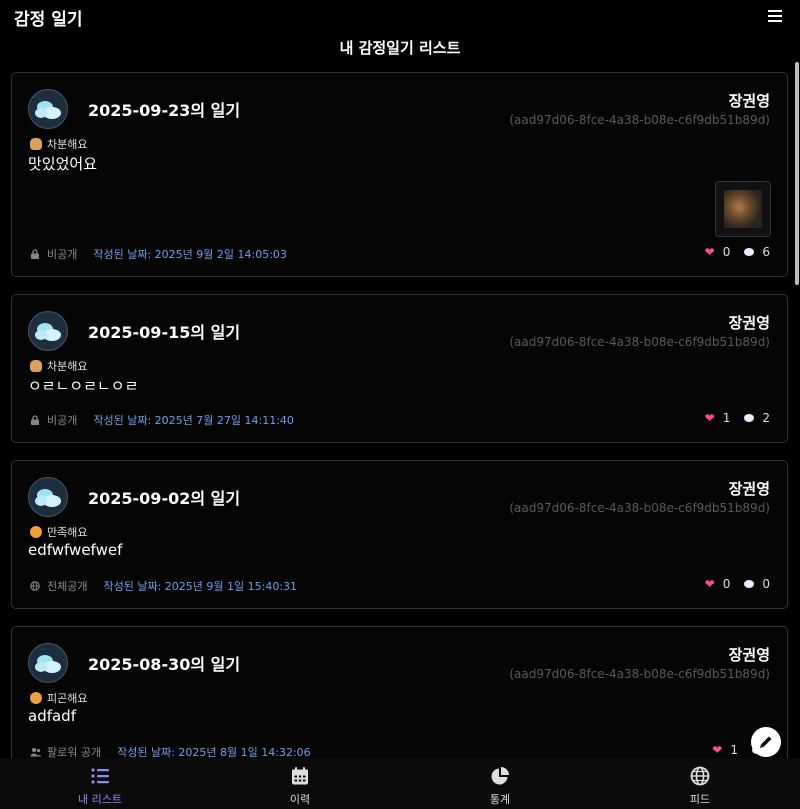 This screenshot has width=800, height=809. Describe the element at coordinates (193, 420) in the screenshot. I see `created-date: 작성된 날짜: 2025년 7월 27일 14:11:40` at that location.